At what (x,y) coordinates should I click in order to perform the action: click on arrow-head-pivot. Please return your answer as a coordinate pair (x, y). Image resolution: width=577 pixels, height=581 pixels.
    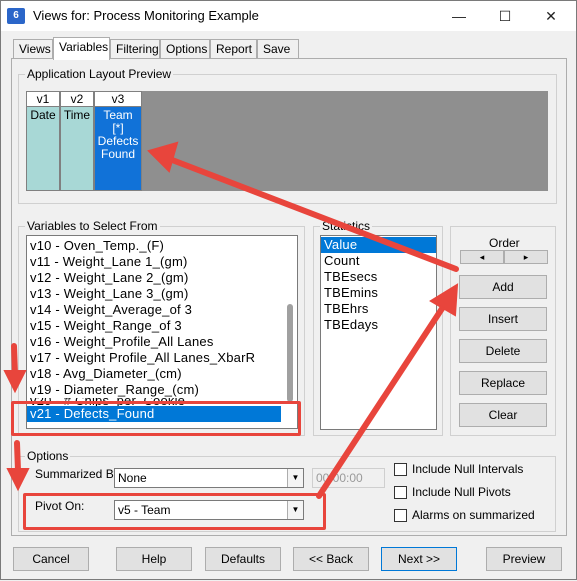
    Looking at the image, I should click on (18, 480).